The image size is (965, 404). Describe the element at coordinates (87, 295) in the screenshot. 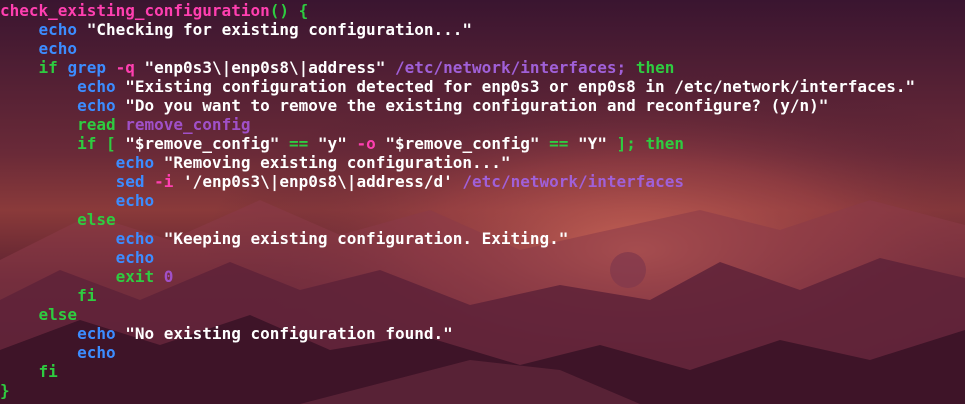

I see `code-line-16: fi` at that location.